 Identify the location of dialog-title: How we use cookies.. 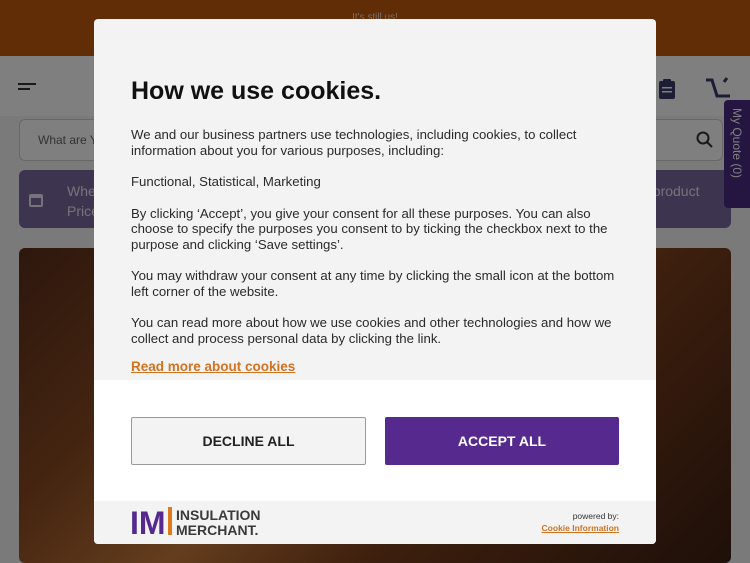
(256, 91).